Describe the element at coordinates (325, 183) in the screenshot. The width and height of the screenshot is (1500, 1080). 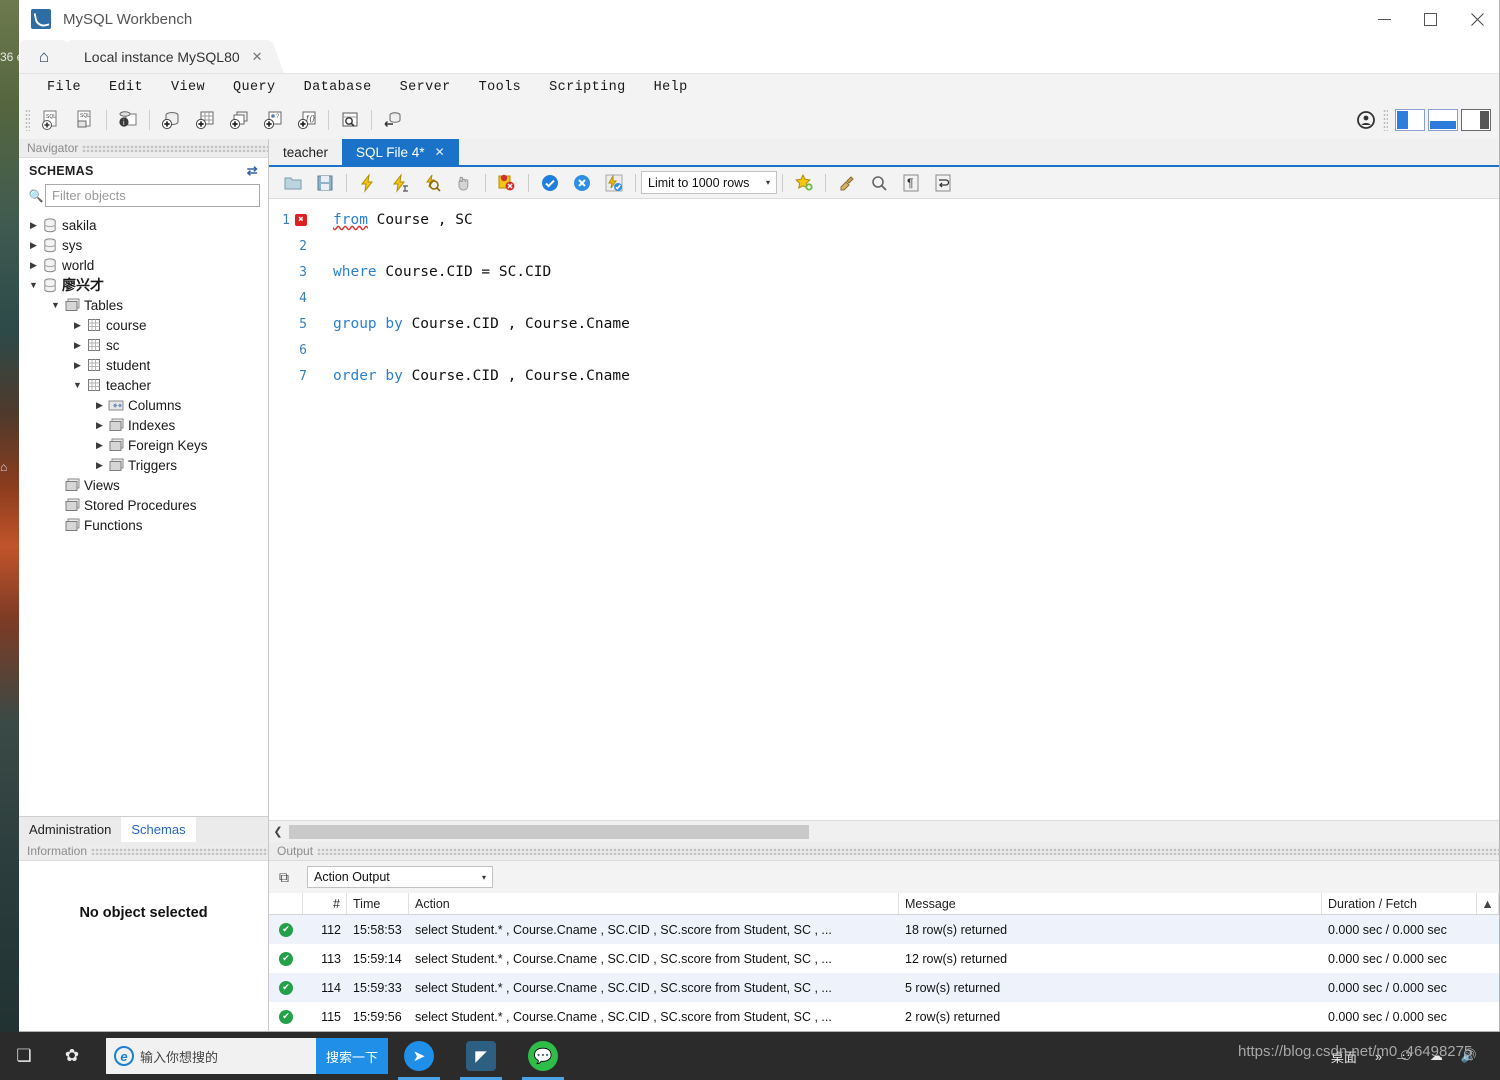
I see `save-file-icon` at that location.